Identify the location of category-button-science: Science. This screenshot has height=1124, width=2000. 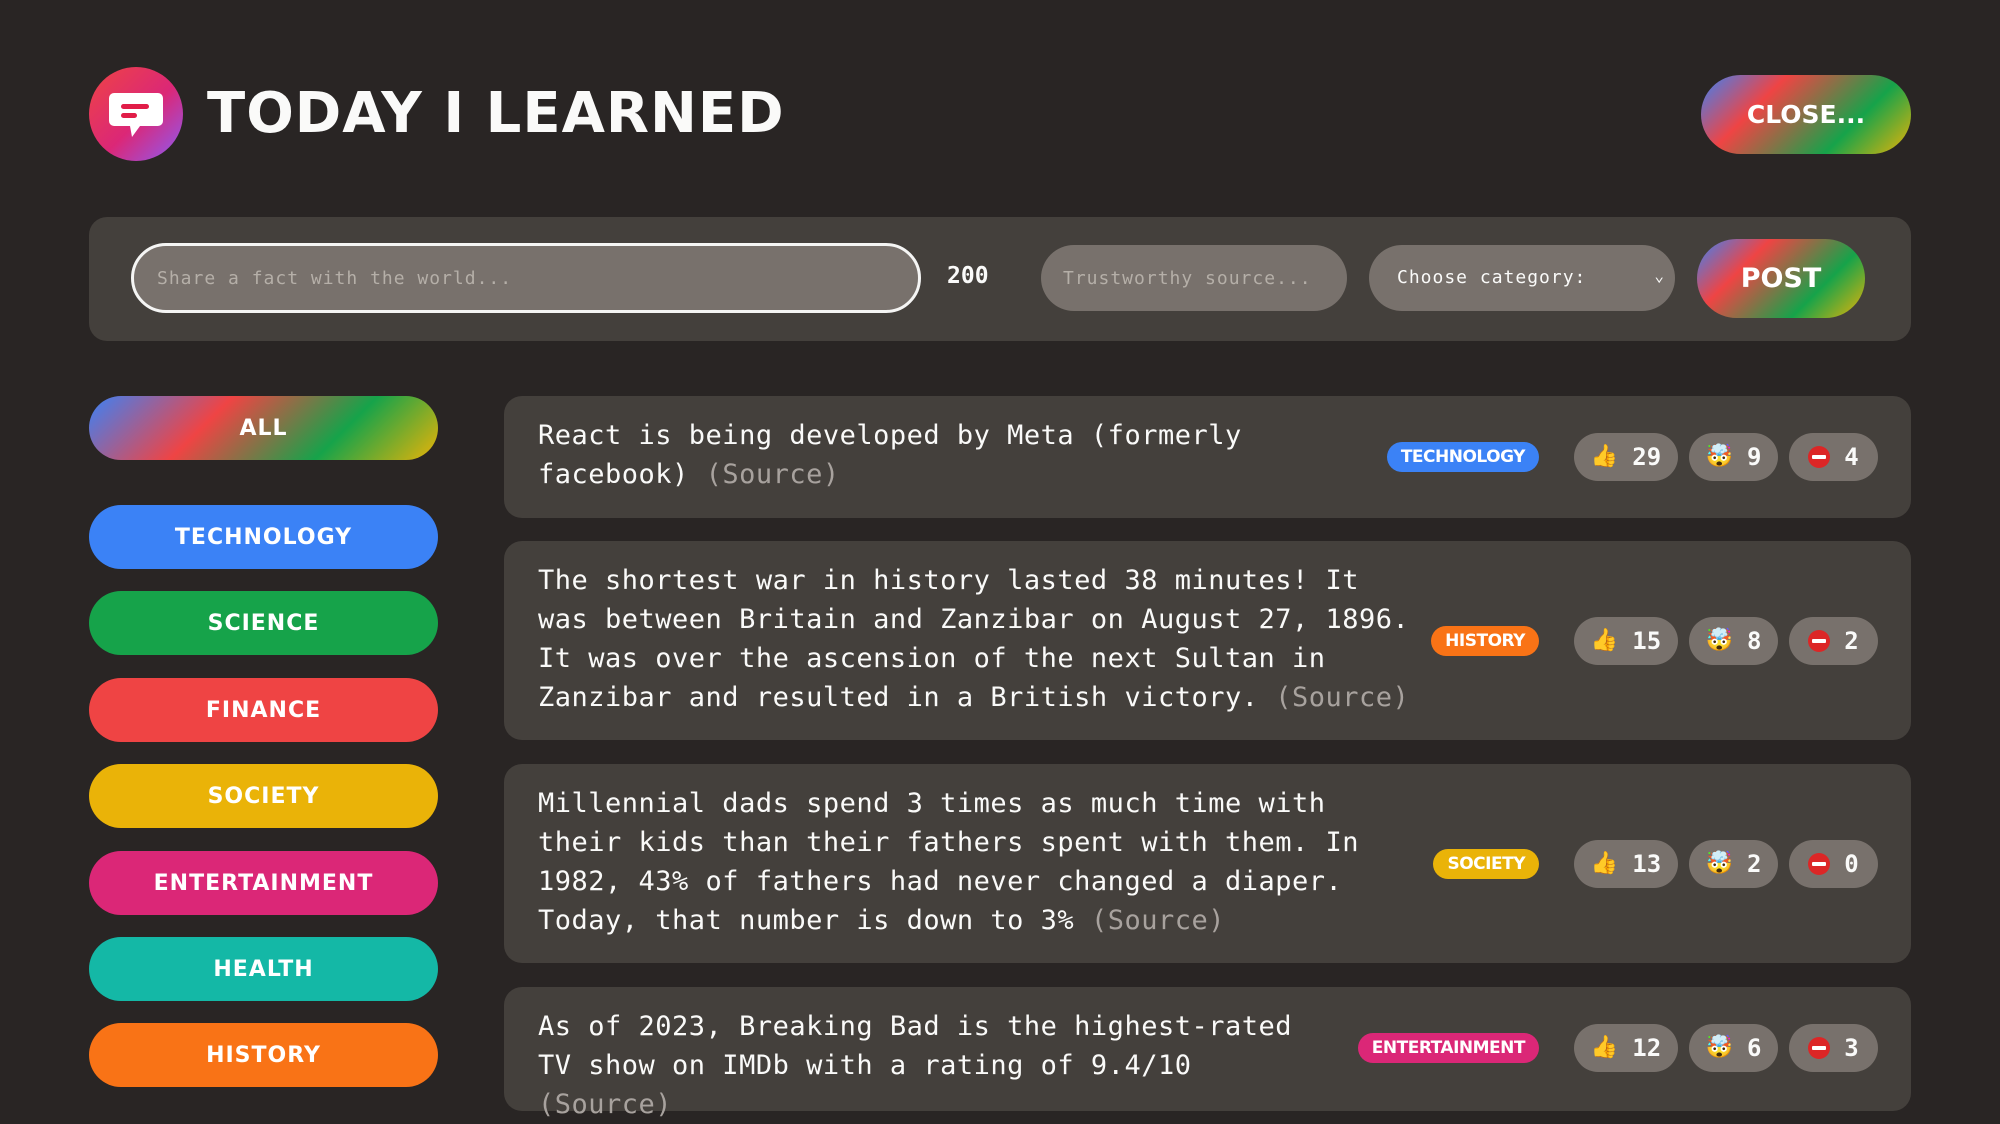
(263, 623).